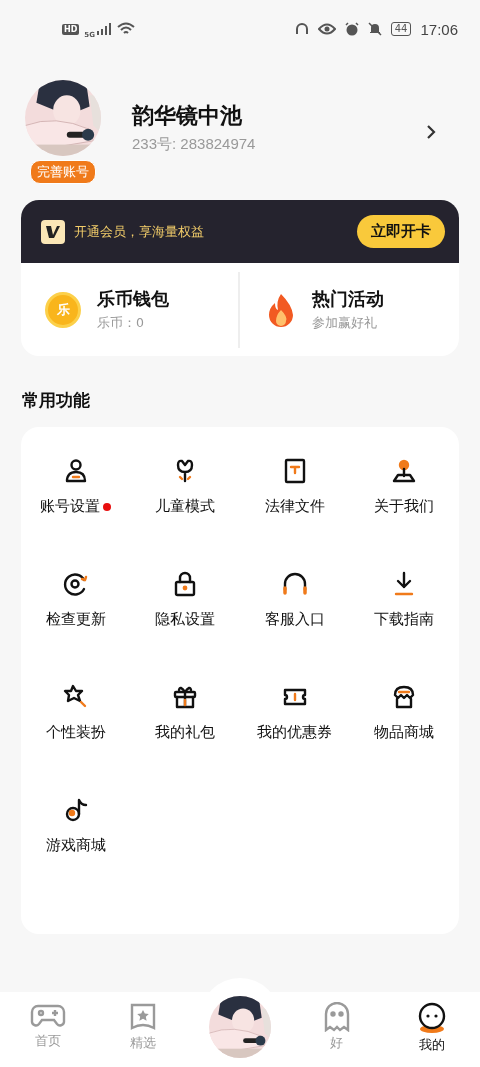 The height and width of the screenshot is (1067, 480). Describe the element at coordinates (71, 29) in the screenshot. I see `hd-icon: HD` at that location.